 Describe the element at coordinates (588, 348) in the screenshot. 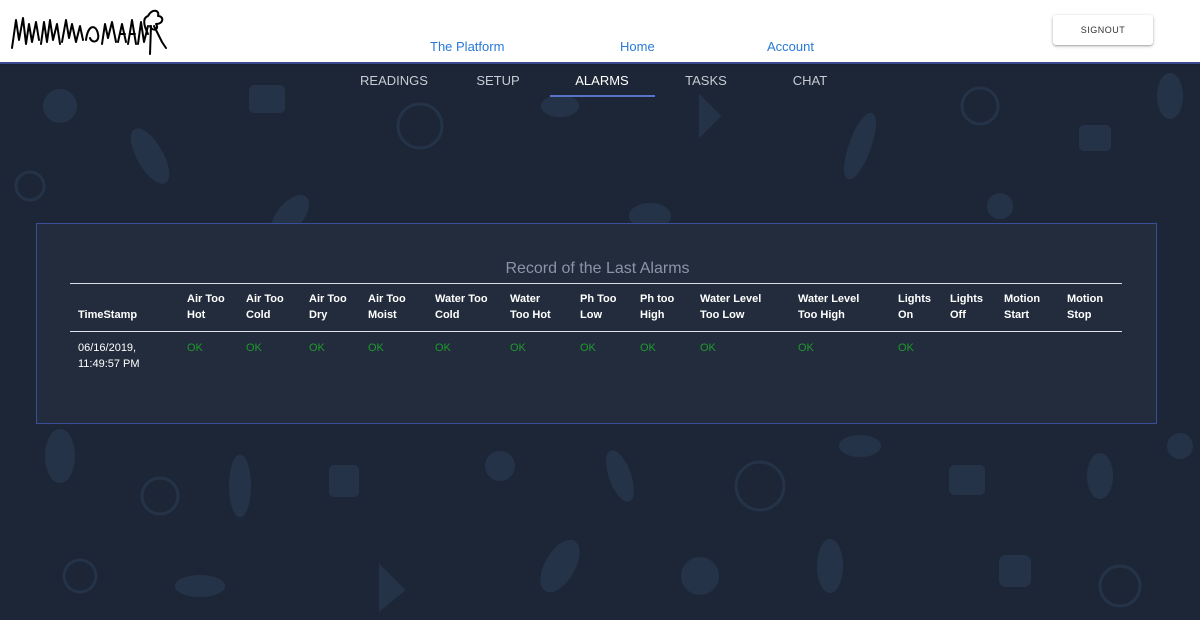

I see `status-cell-ph-too-low: OK` at that location.